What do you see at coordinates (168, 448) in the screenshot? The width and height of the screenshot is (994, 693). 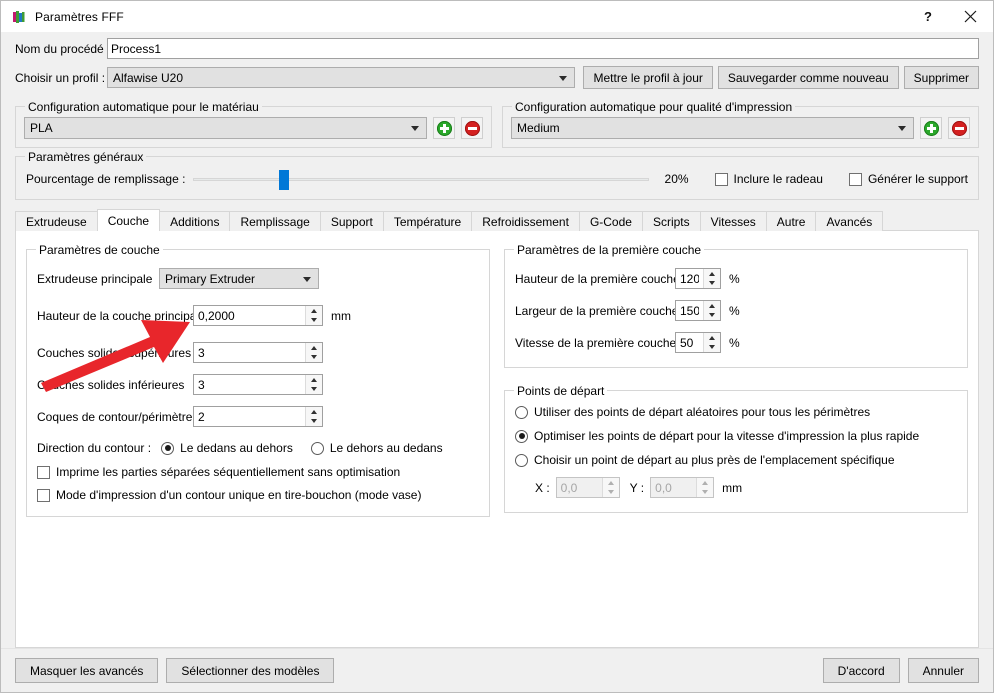 I see `radio-inside-out-icon` at bounding box center [168, 448].